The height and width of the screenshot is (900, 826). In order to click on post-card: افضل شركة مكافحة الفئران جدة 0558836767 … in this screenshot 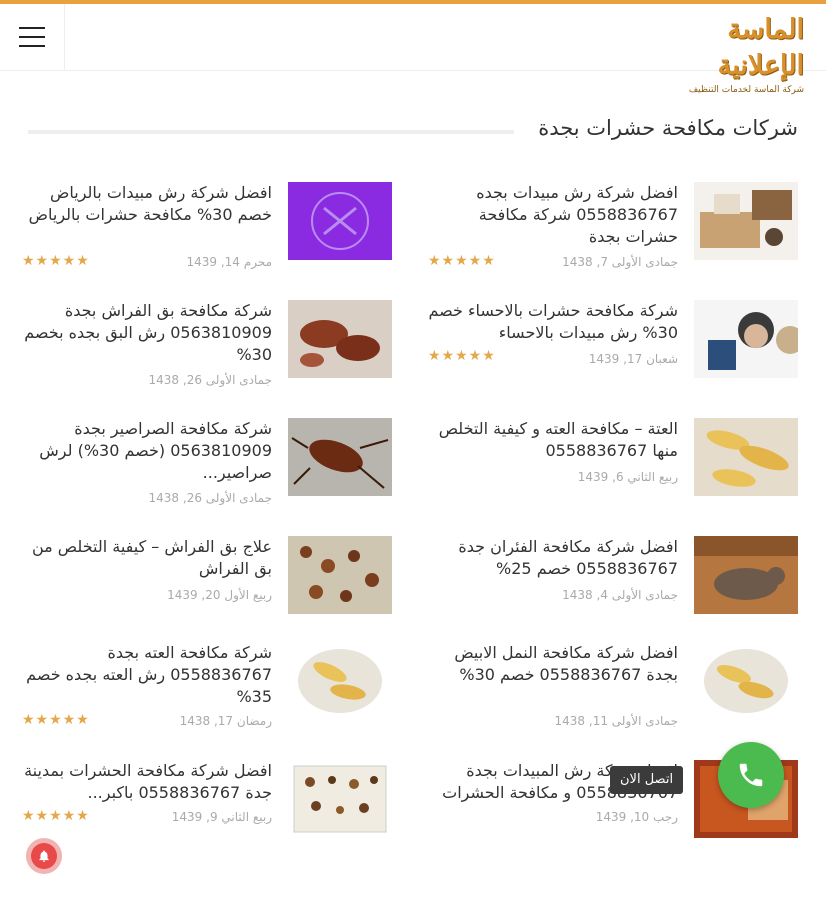, I will do `click(613, 584)`.